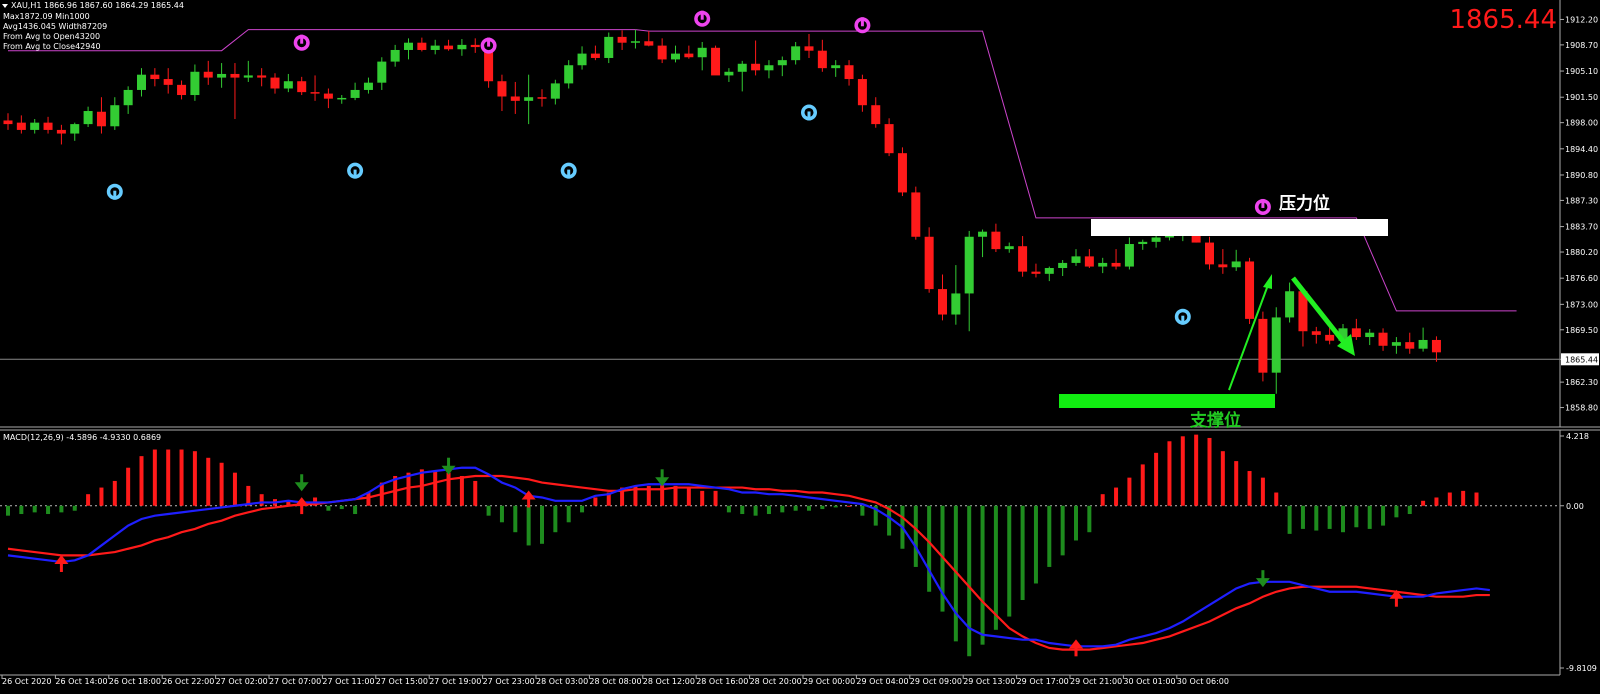 This screenshot has width=1600, height=694. I want to click on time-tick-label: 29 Oct 09:00, so click(936, 681).